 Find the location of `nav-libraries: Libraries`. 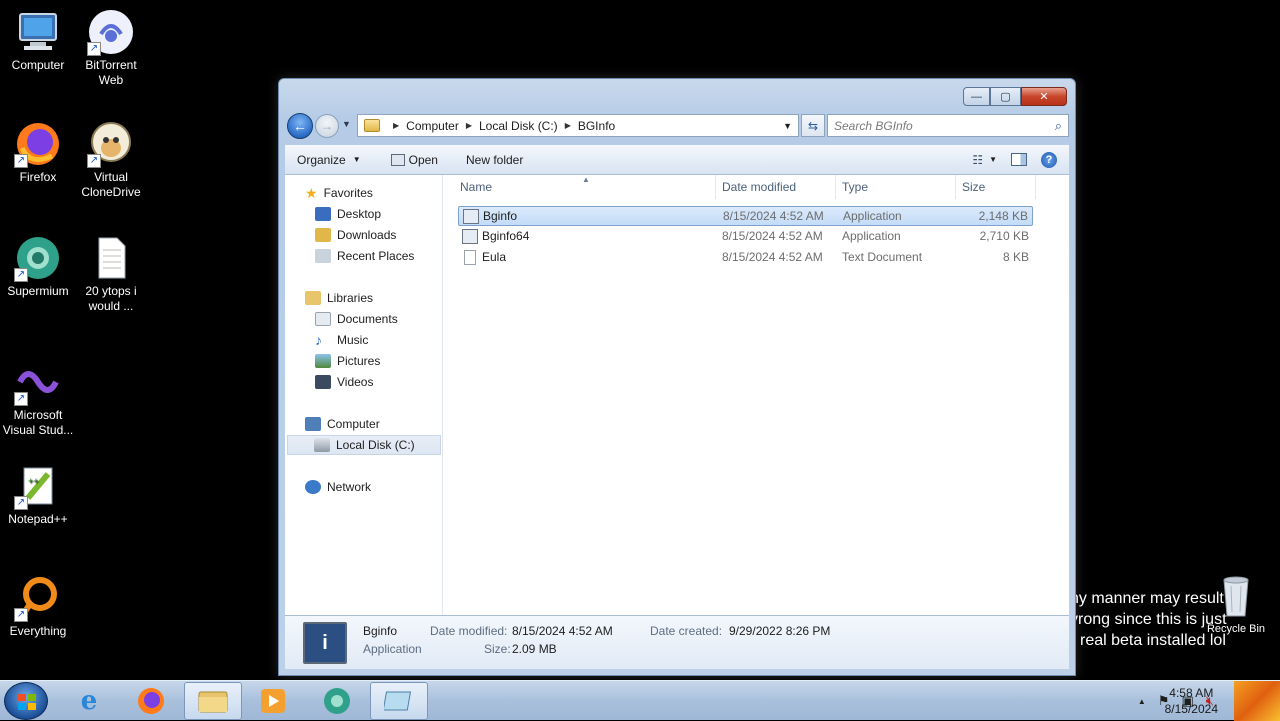

nav-libraries: Libraries is located at coordinates (339, 298).